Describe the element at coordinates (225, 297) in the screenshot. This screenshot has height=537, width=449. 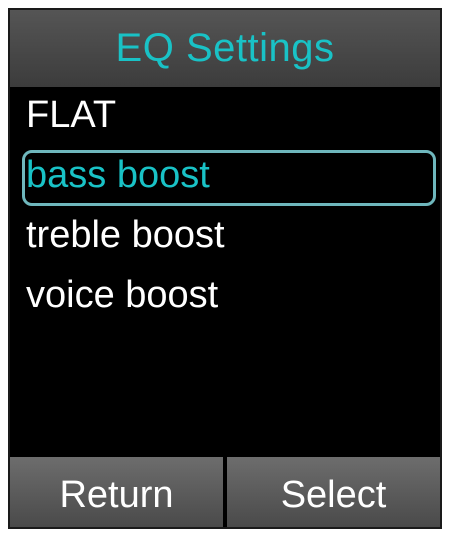
I see `list-item-voice-boost: voice boost` at that location.